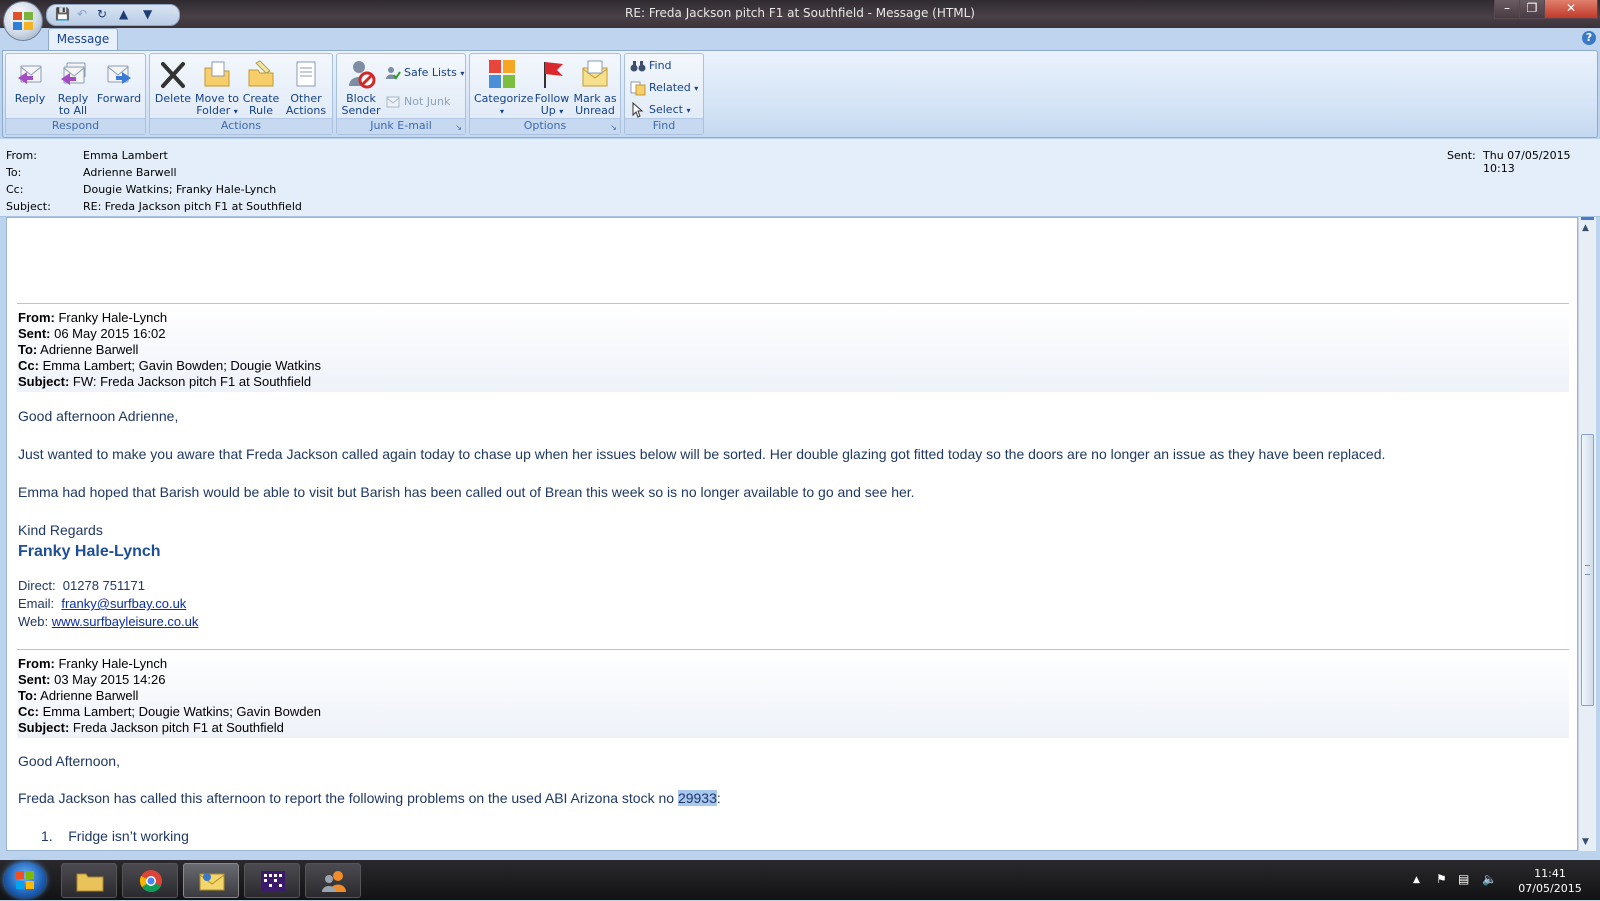 The height and width of the screenshot is (901, 1600). I want to click on vertical-scrollbar: ▲ ▼, so click(1587, 534).